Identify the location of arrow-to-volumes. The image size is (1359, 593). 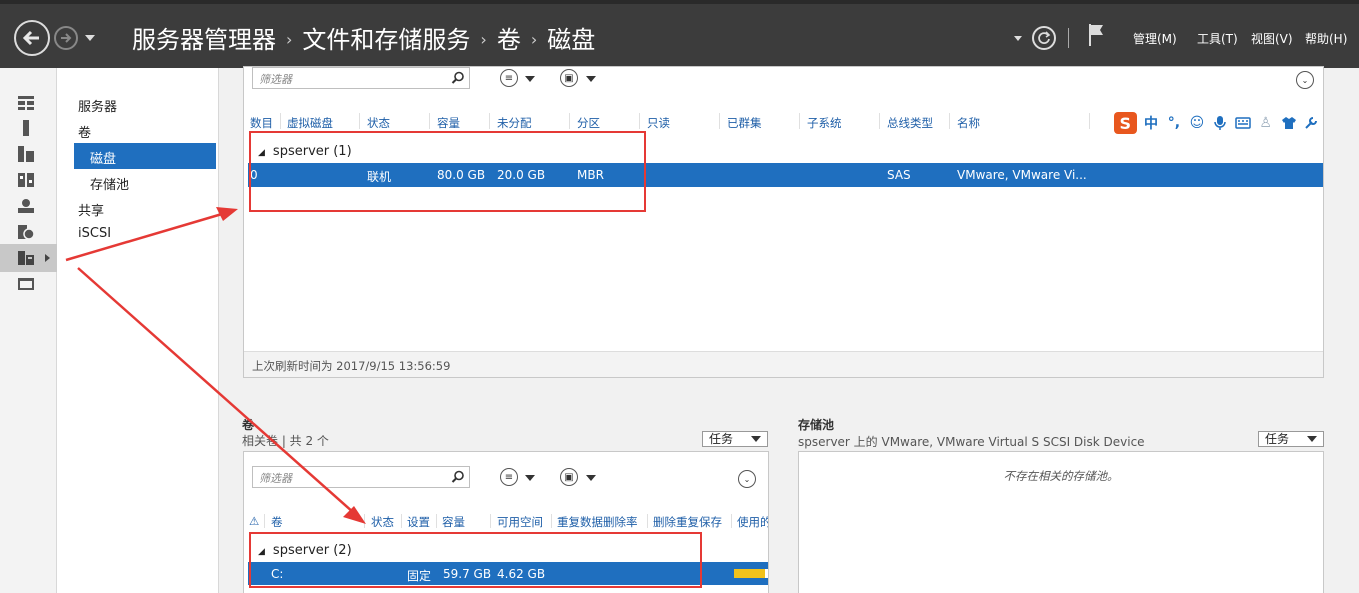
(221, 395).